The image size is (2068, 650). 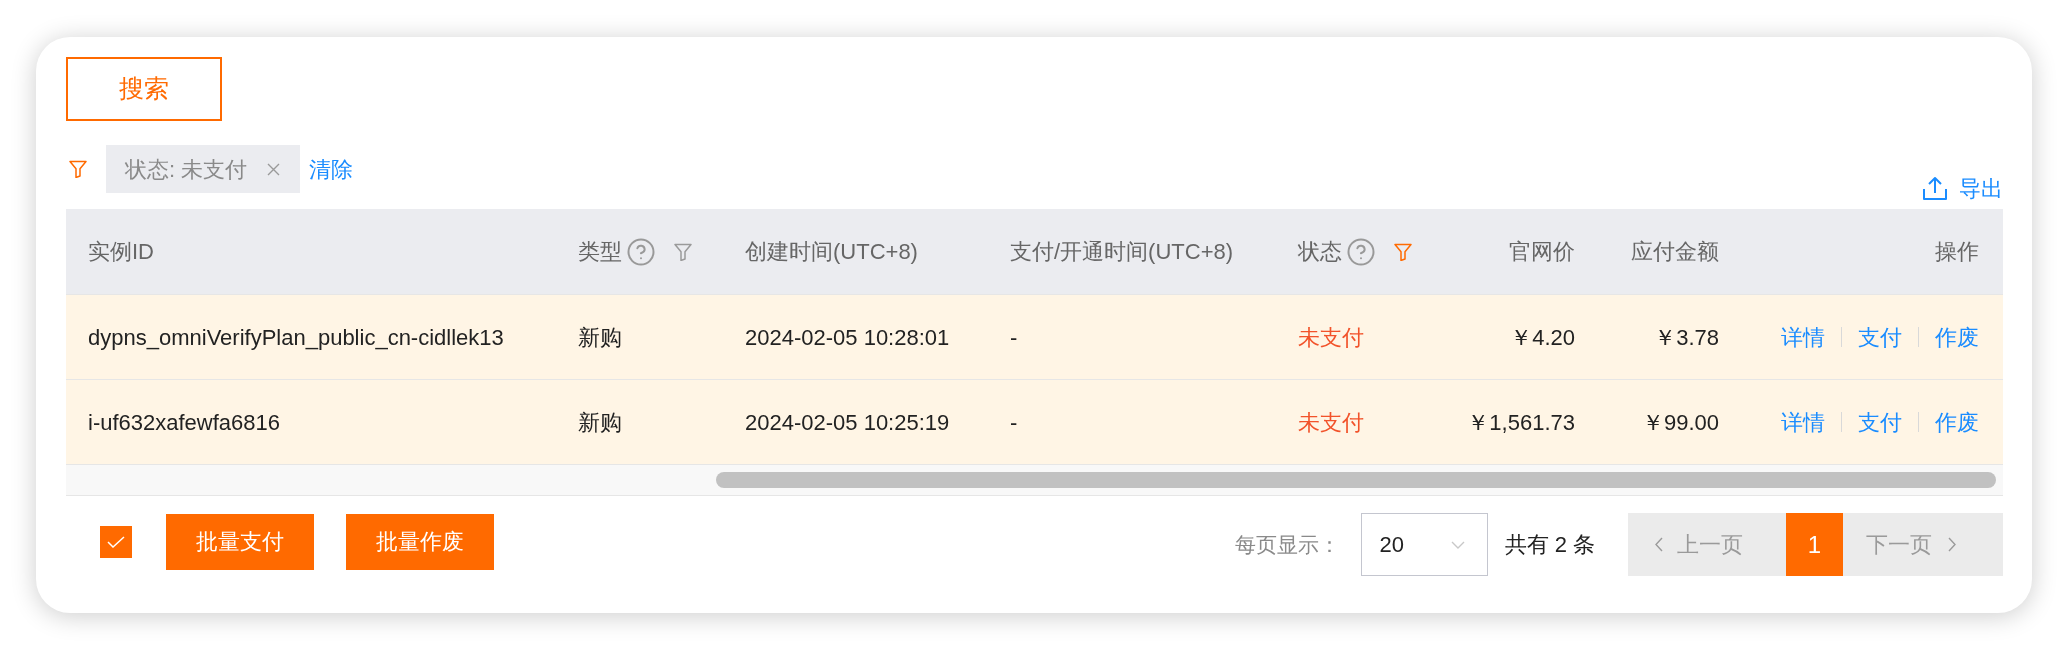 What do you see at coordinates (831, 252) in the screenshot?
I see `column-header: 创建时间(UTC+8)` at bounding box center [831, 252].